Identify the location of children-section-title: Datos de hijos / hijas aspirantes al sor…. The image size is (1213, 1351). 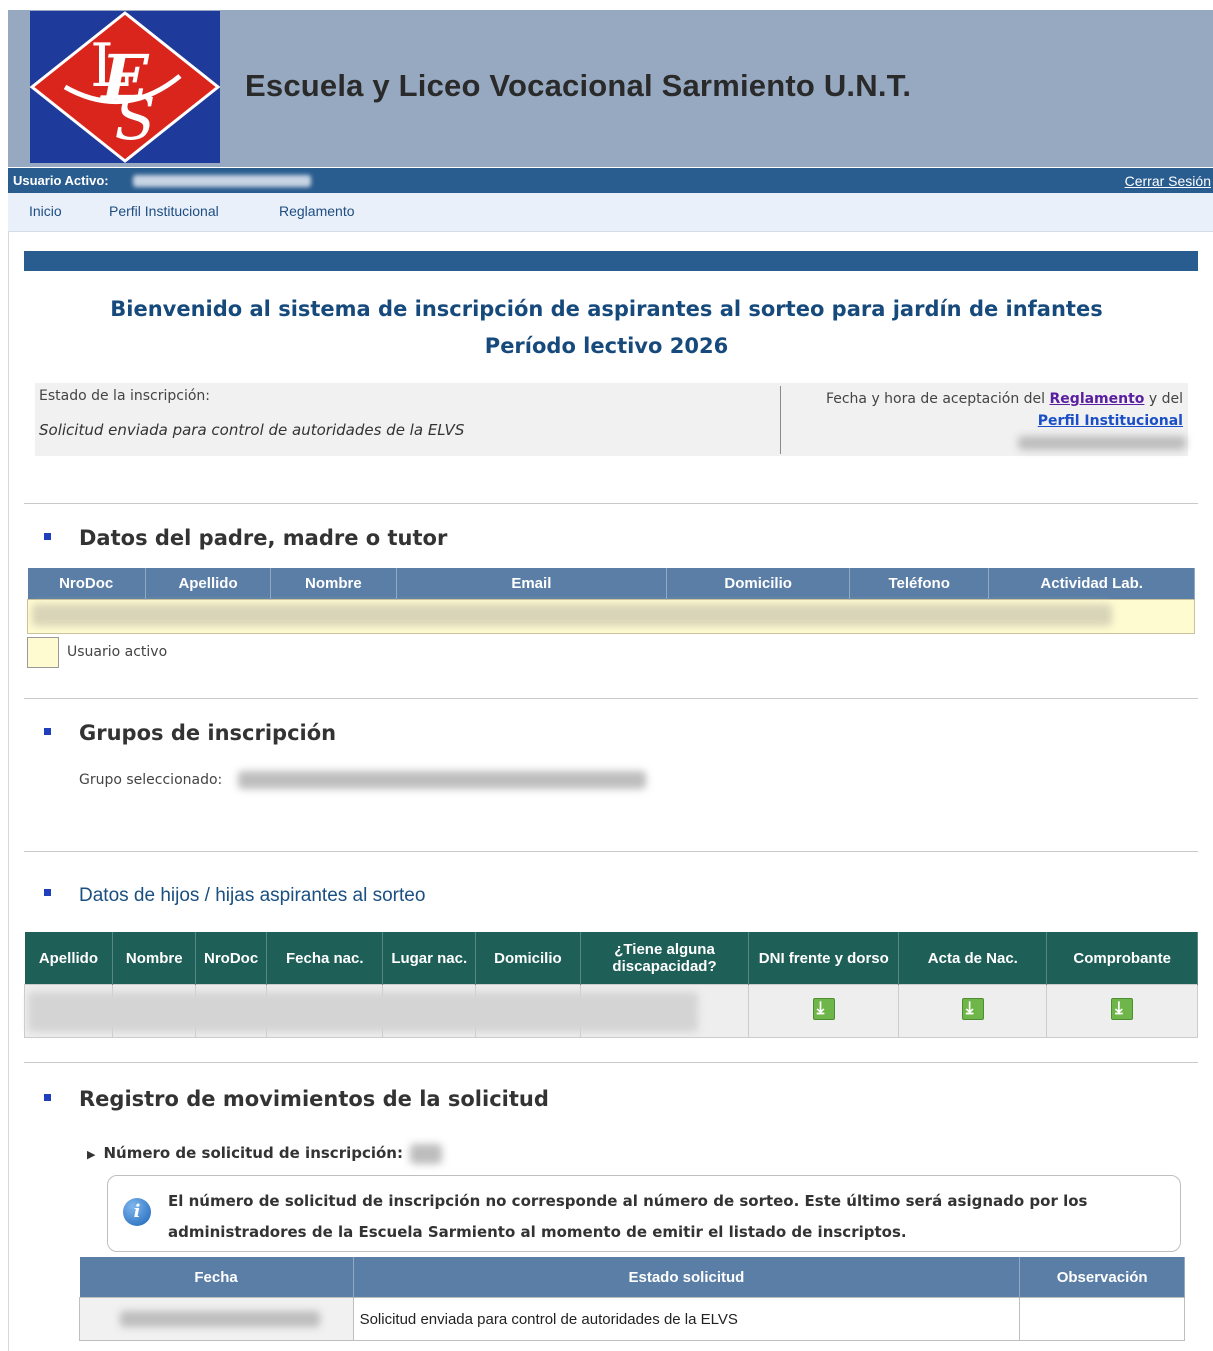
(234, 896).